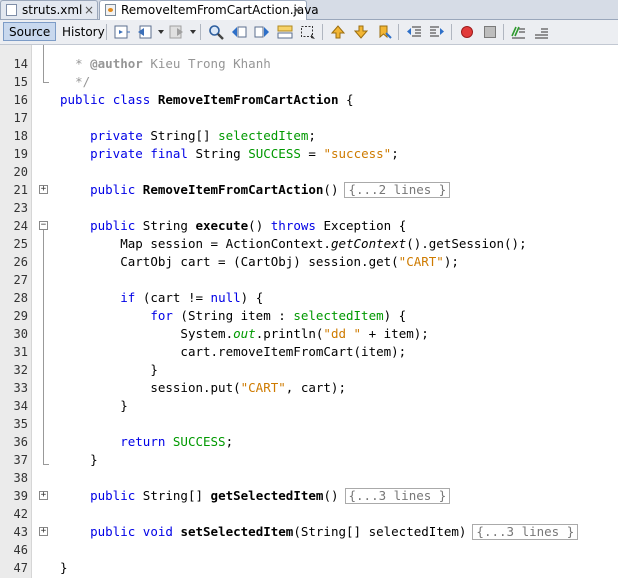  I want to click on forward-icon, so click(176, 32).